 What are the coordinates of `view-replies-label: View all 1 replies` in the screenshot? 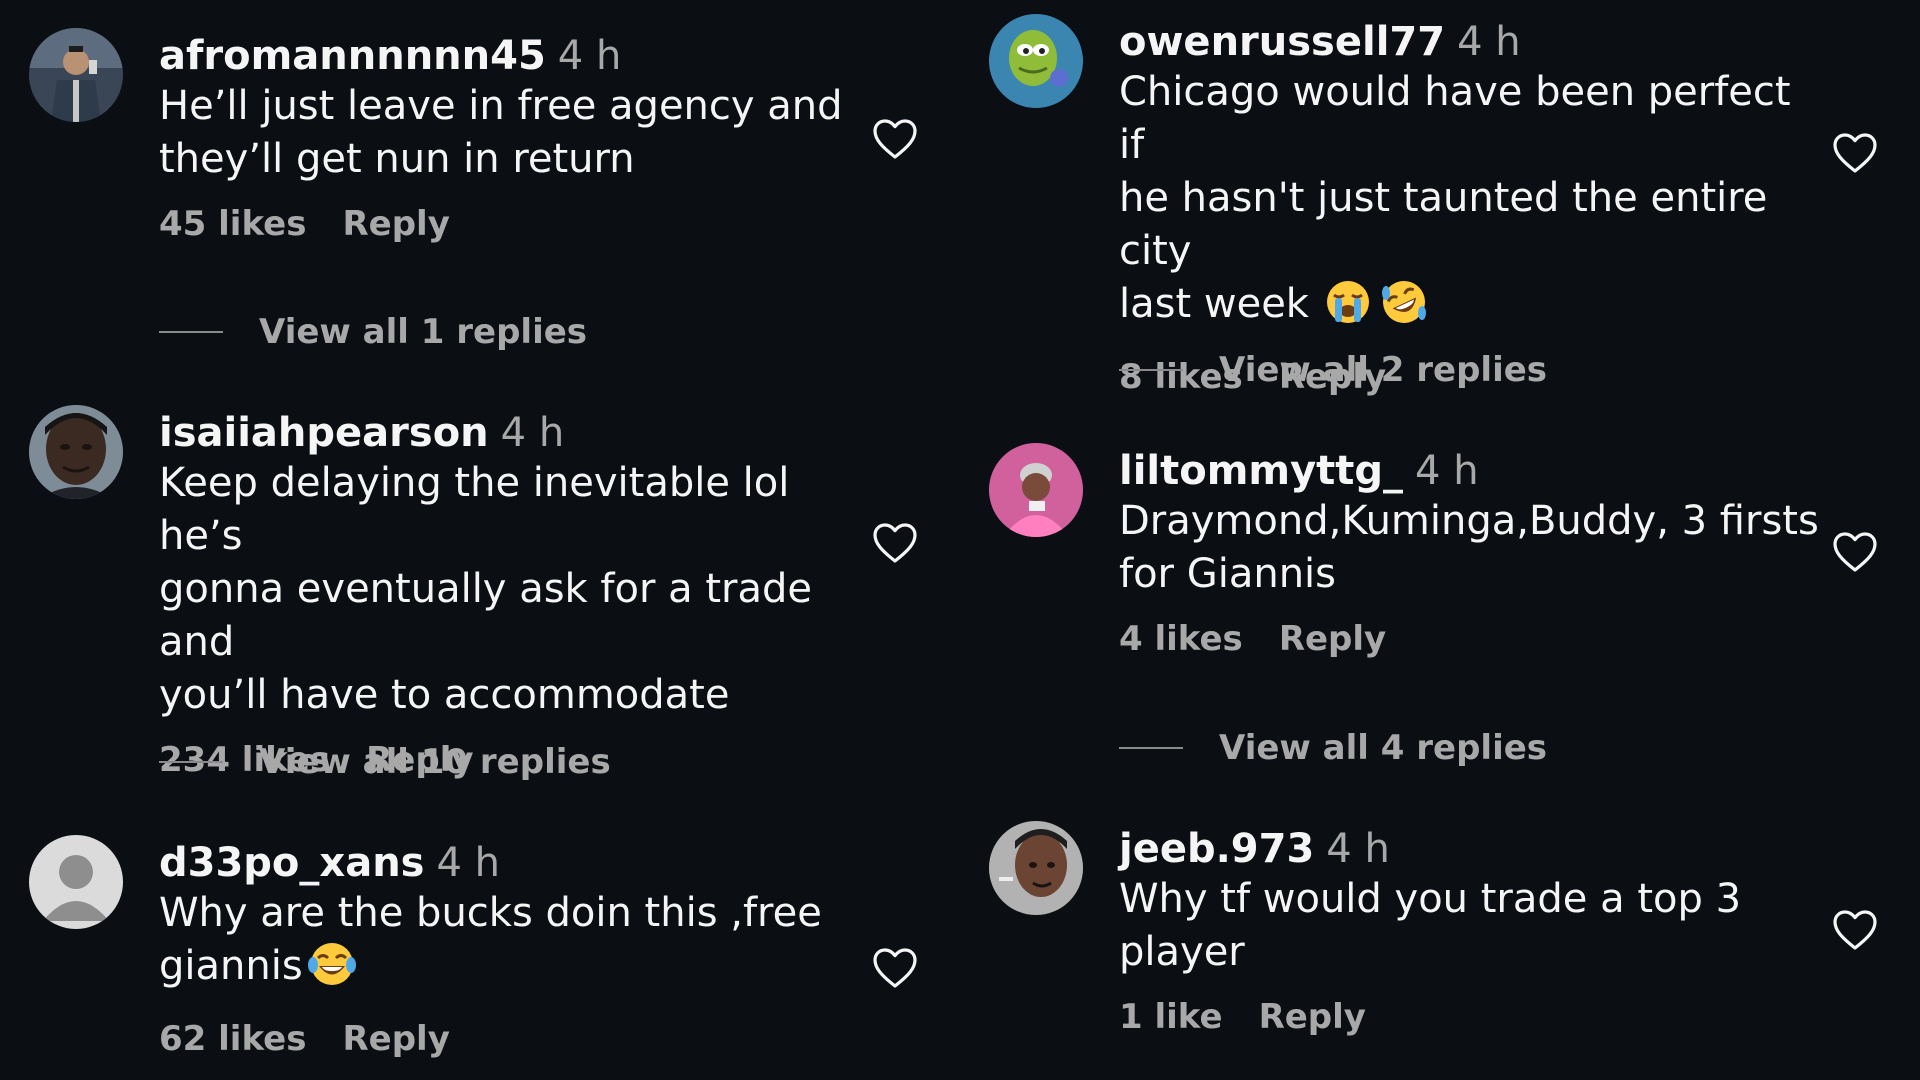 It's located at (423, 332).